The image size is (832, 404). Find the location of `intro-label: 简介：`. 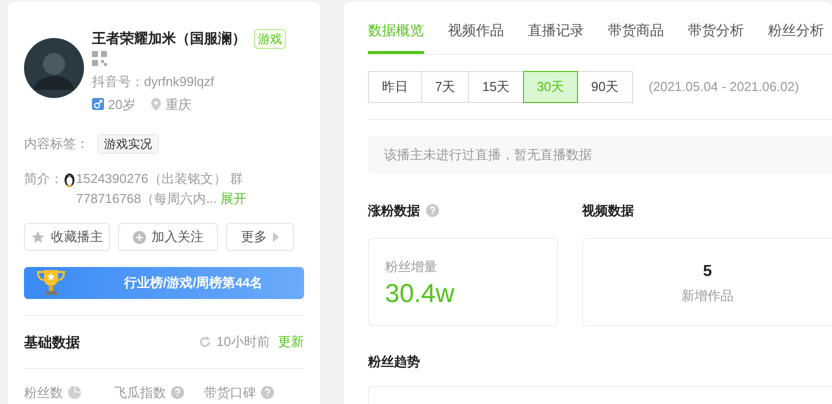

intro-label: 简介： is located at coordinates (43, 179).